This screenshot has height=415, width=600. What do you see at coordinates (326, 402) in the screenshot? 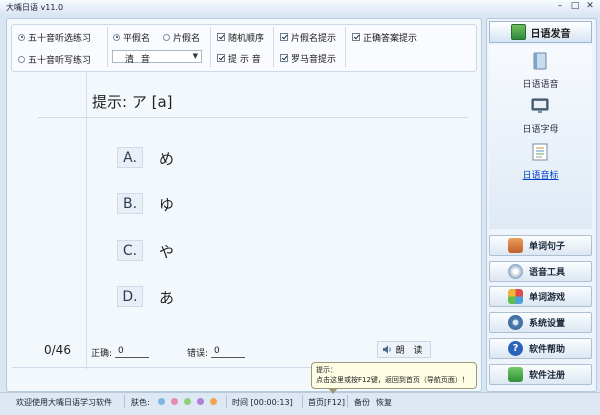
I see `home-button: 首页[F12]` at bounding box center [326, 402].